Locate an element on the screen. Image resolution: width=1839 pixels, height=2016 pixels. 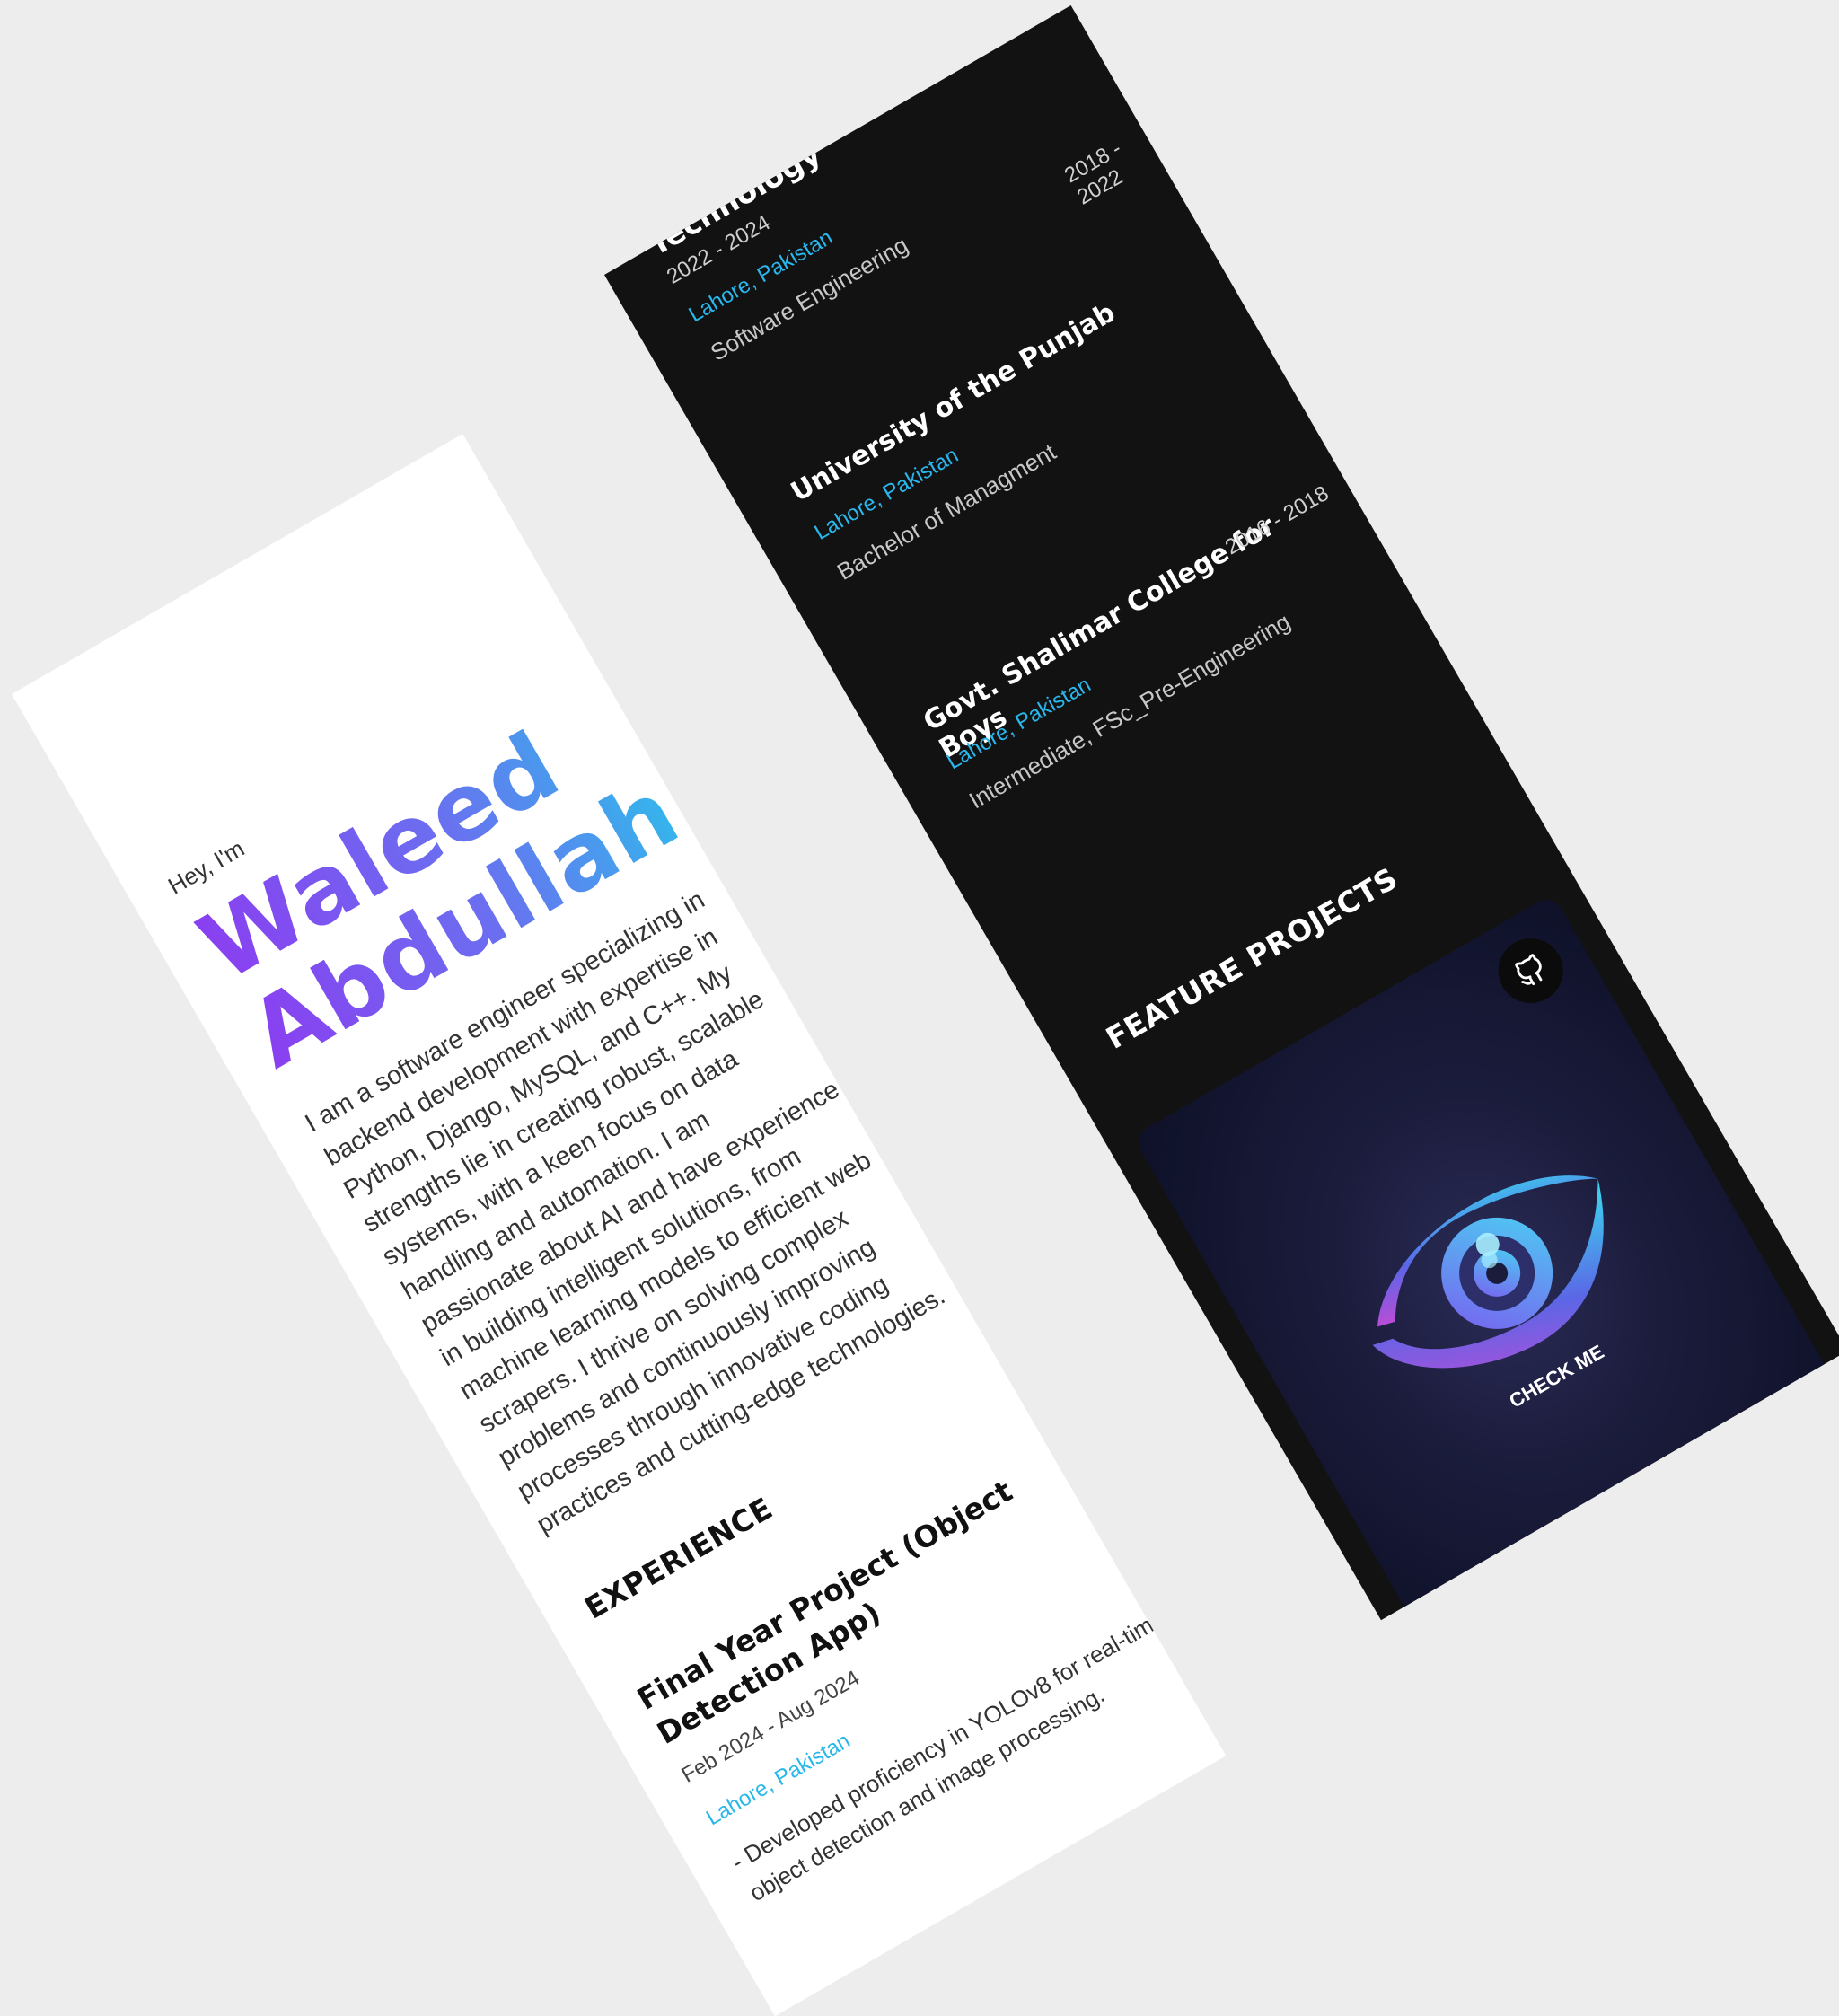
github-link-button is located at coordinates (1530, 971).